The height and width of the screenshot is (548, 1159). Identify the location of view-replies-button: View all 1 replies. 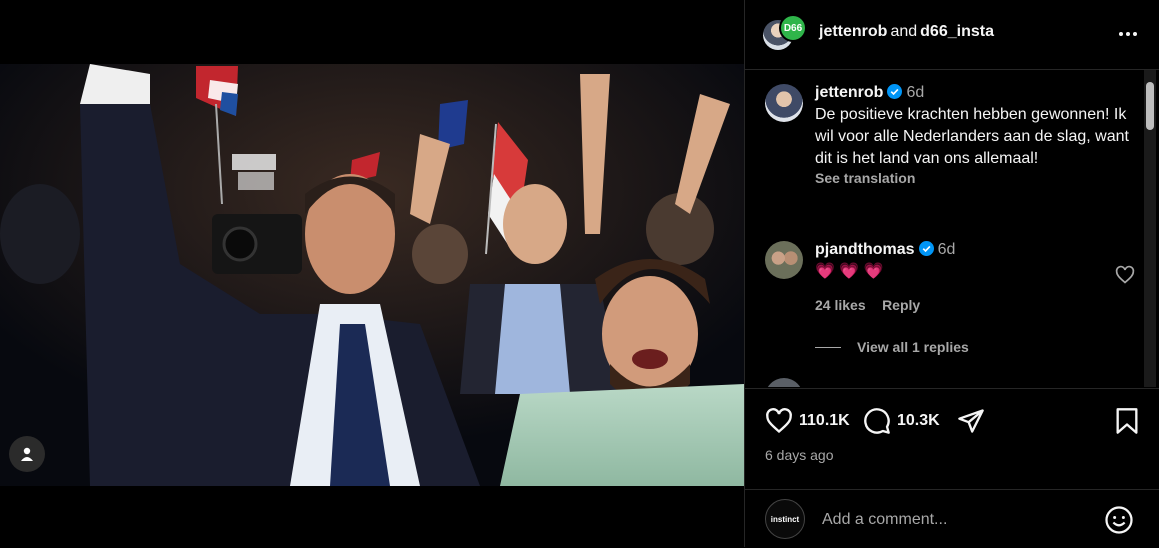
(913, 347).